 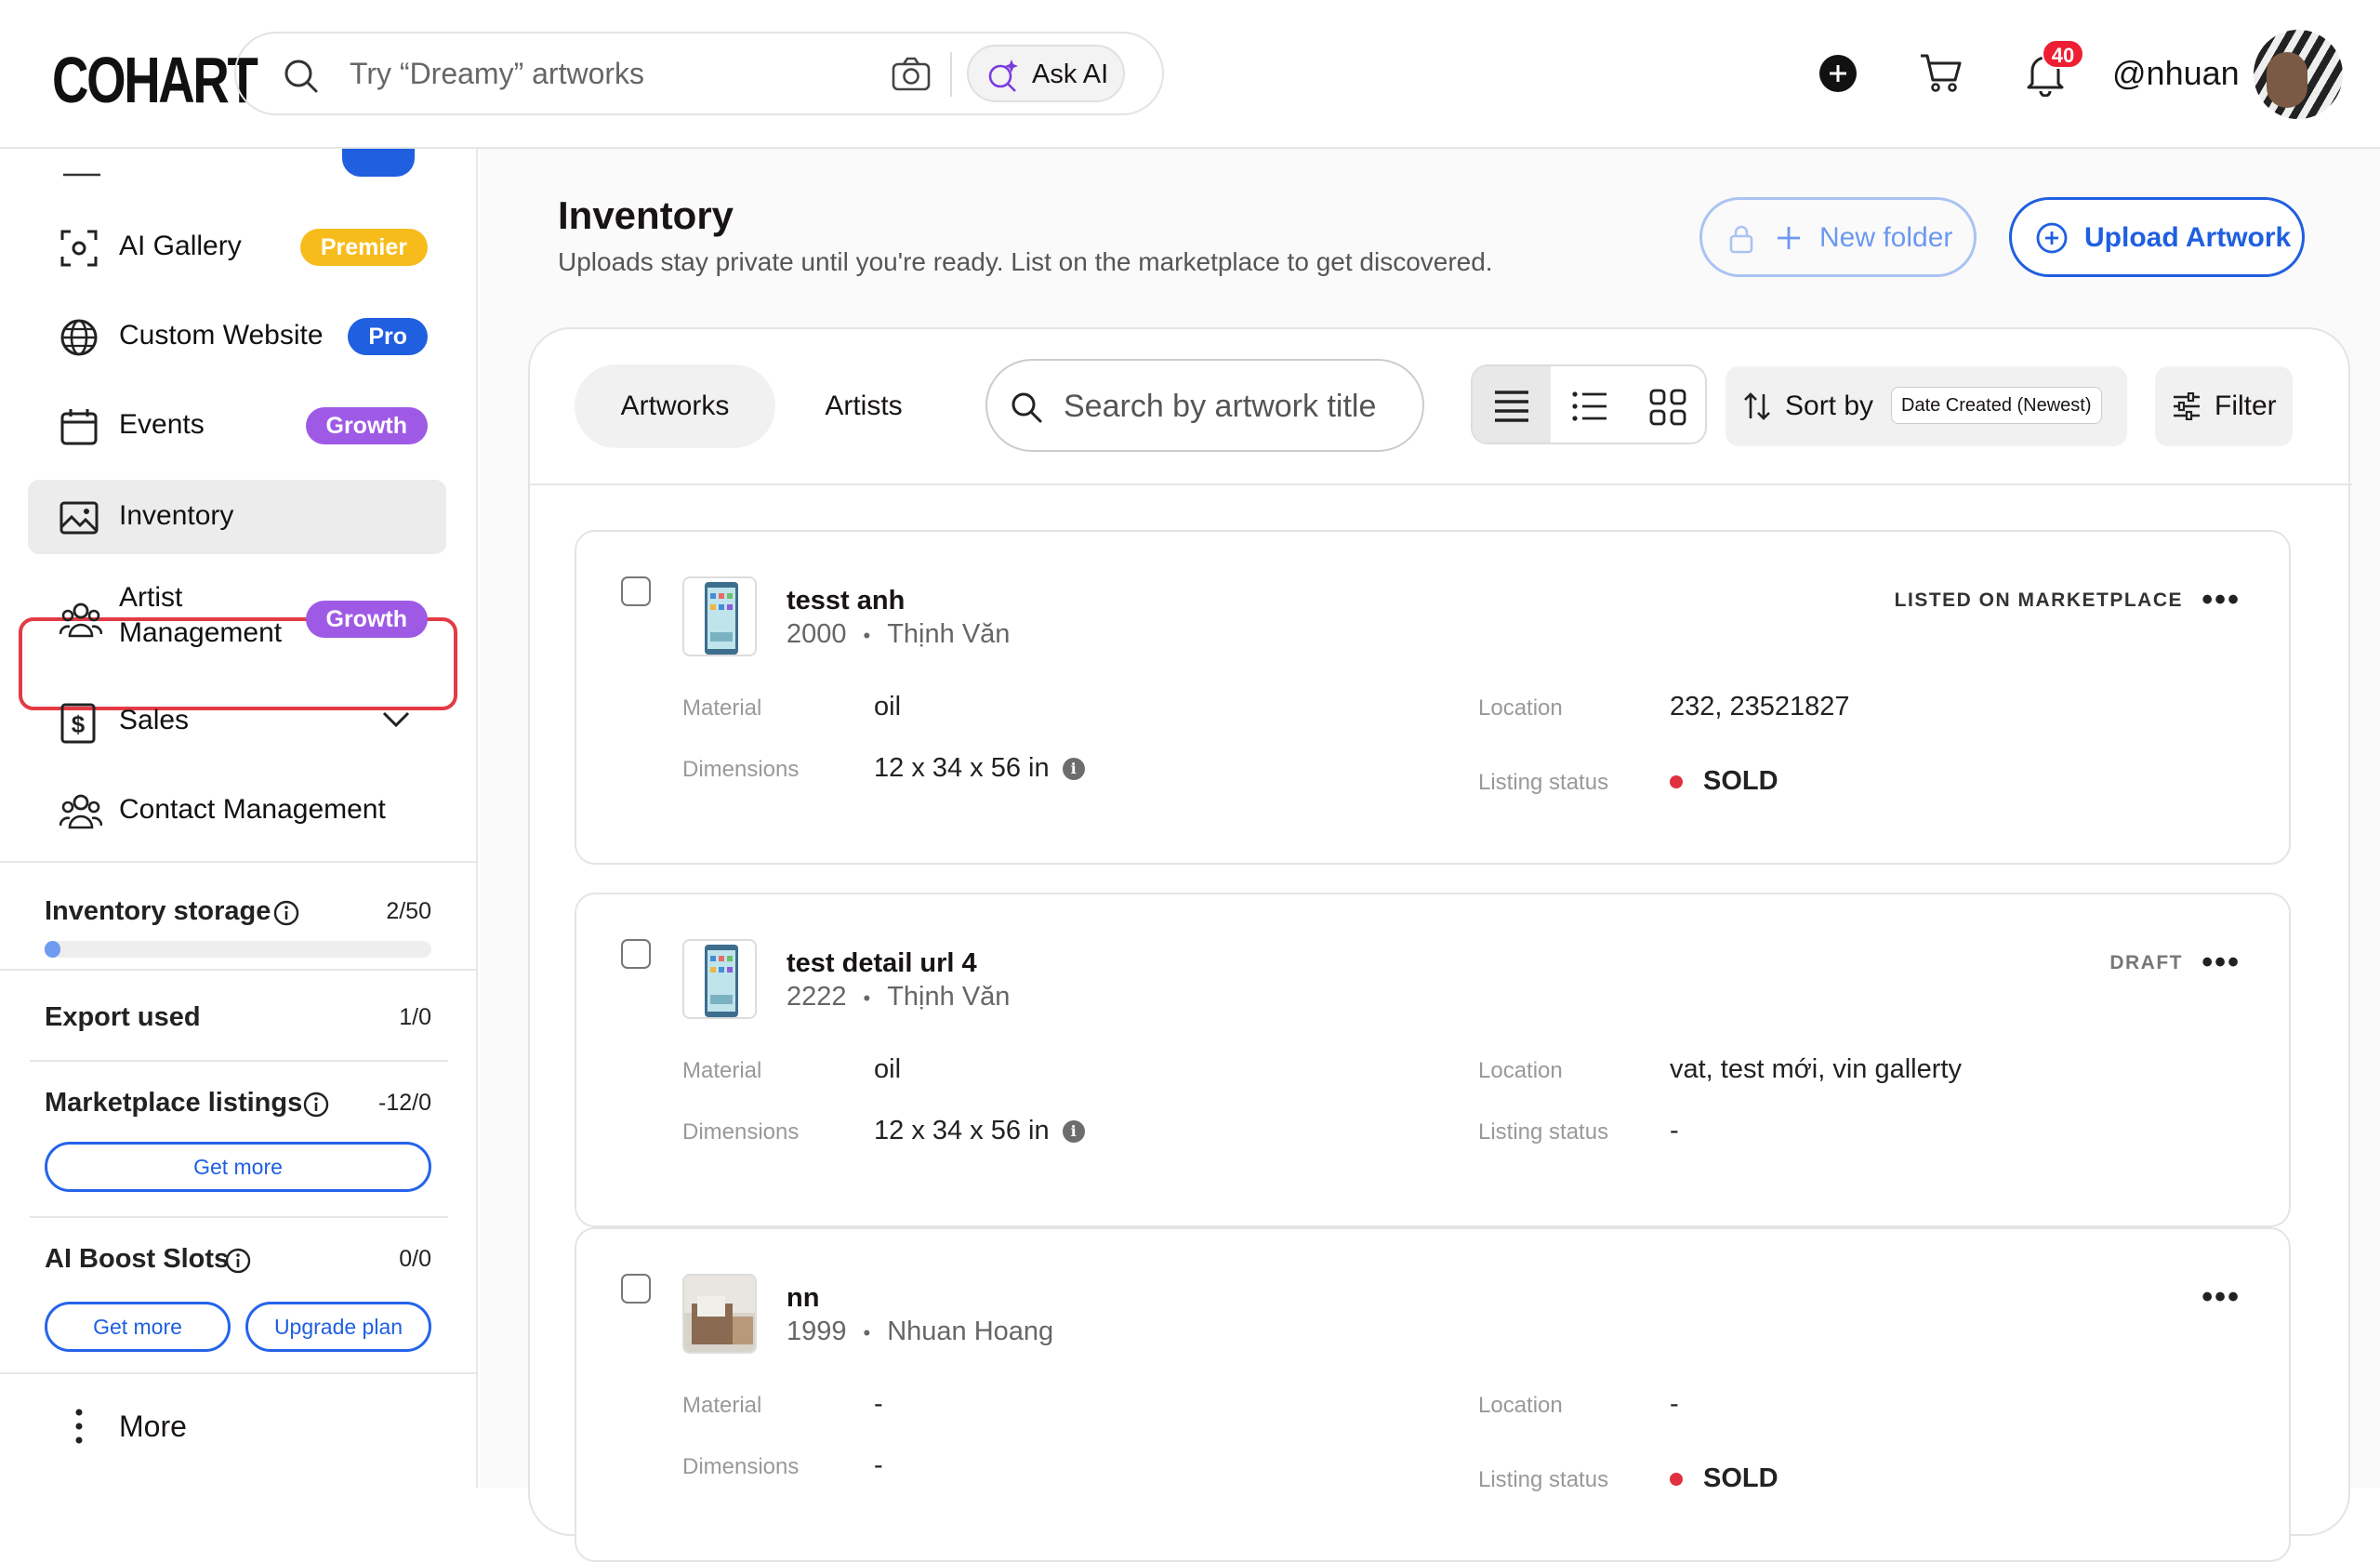 I want to click on ai-sparkle-icon, so click(x=1003, y=76).